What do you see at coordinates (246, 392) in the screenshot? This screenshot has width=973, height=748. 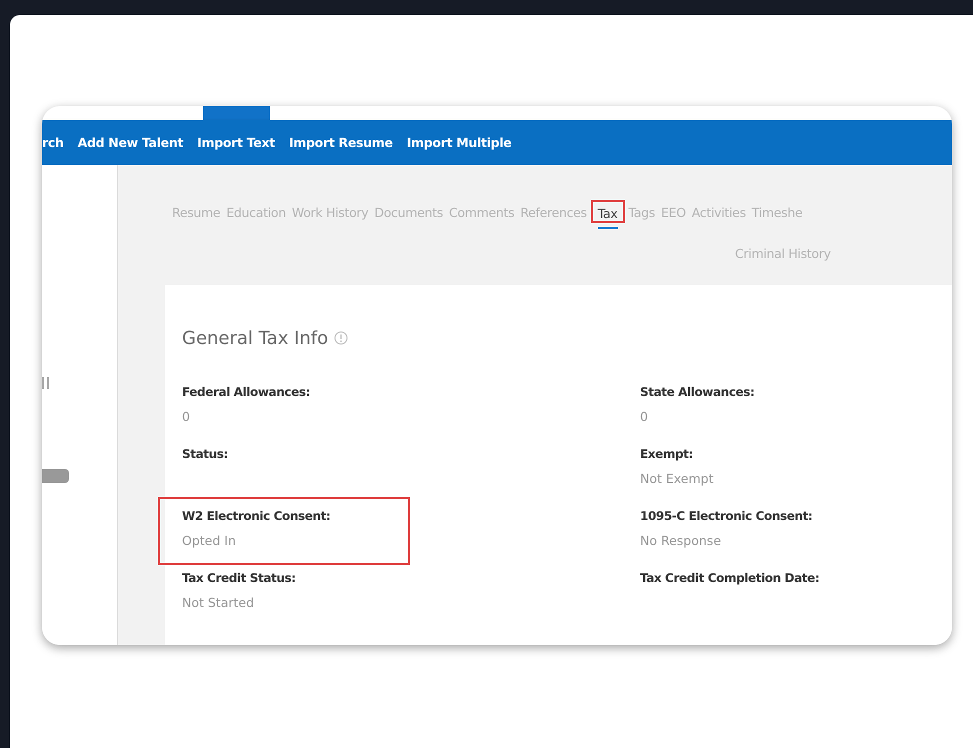 I see `field-label: Federal Allowances:` at bounding box center [246, 392].